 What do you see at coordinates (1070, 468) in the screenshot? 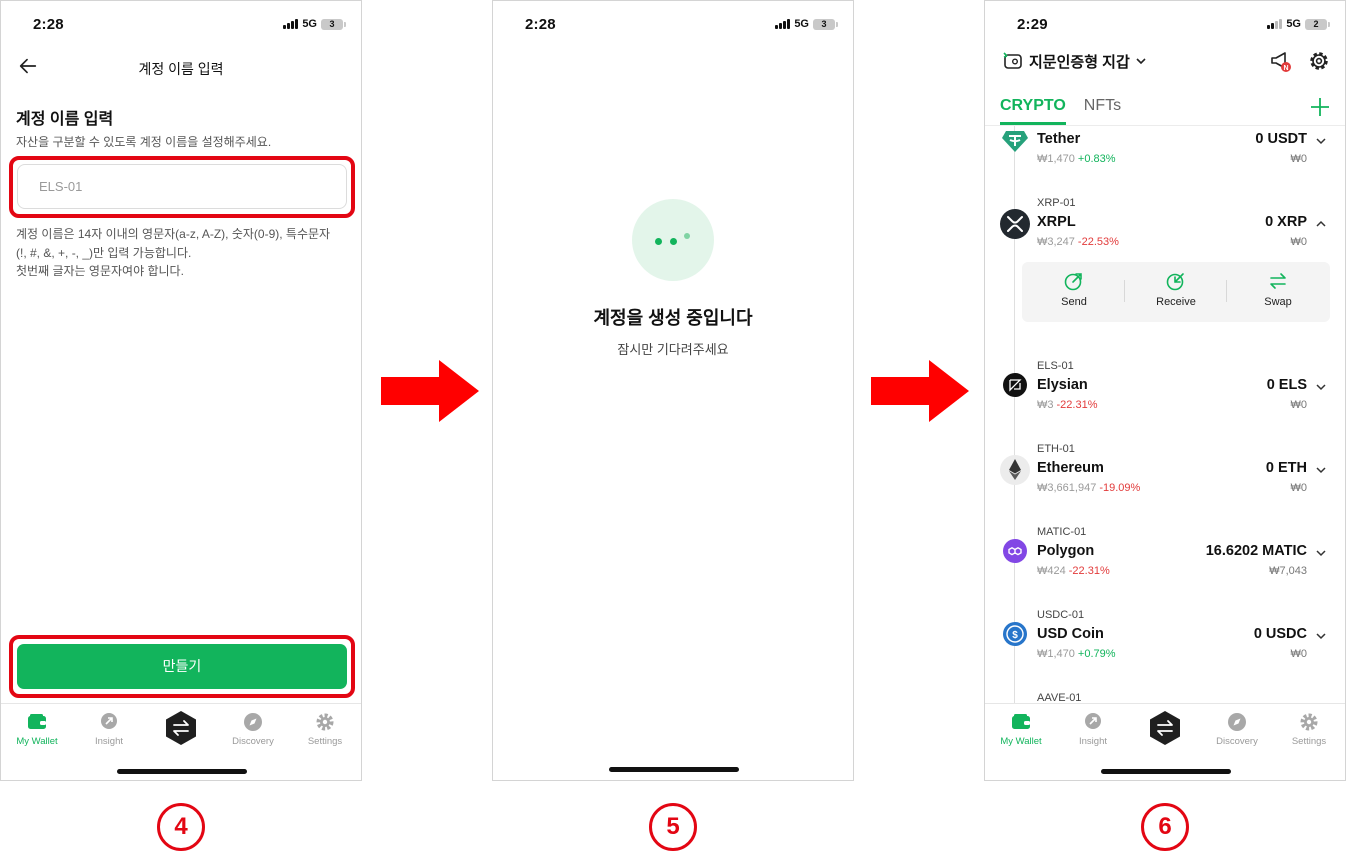
I see `asset-name: Ethereum` at bounding box center [1070, 468].